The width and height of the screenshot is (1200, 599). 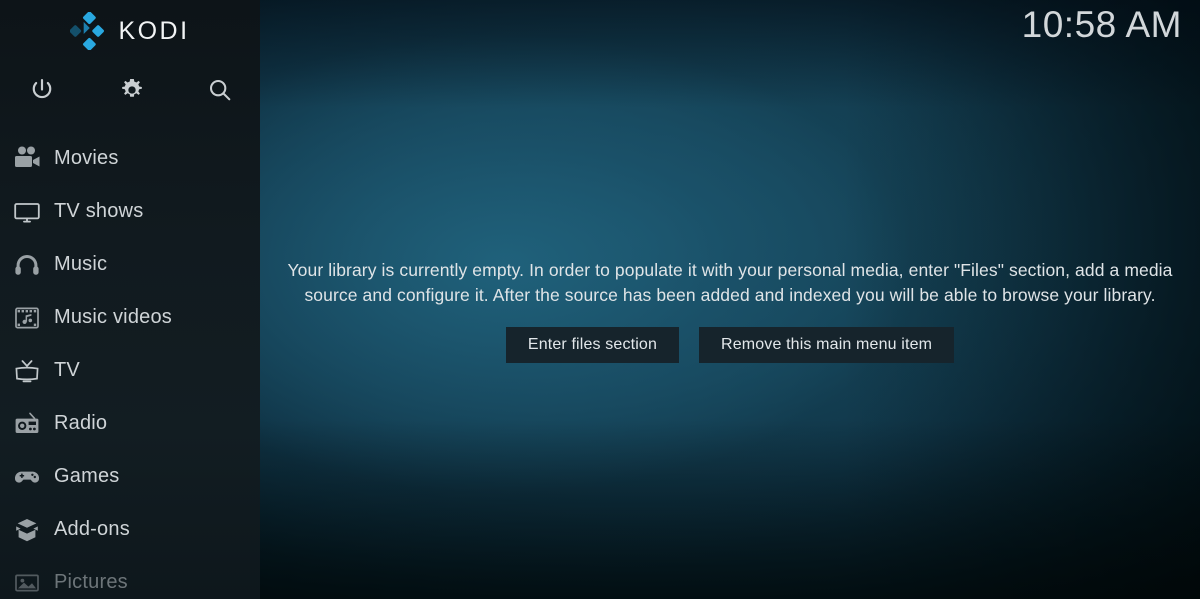 What do you see at coordinates (27, 318) in the screenshot?
I see `film-music-icon` at bounding box center [27, 318].